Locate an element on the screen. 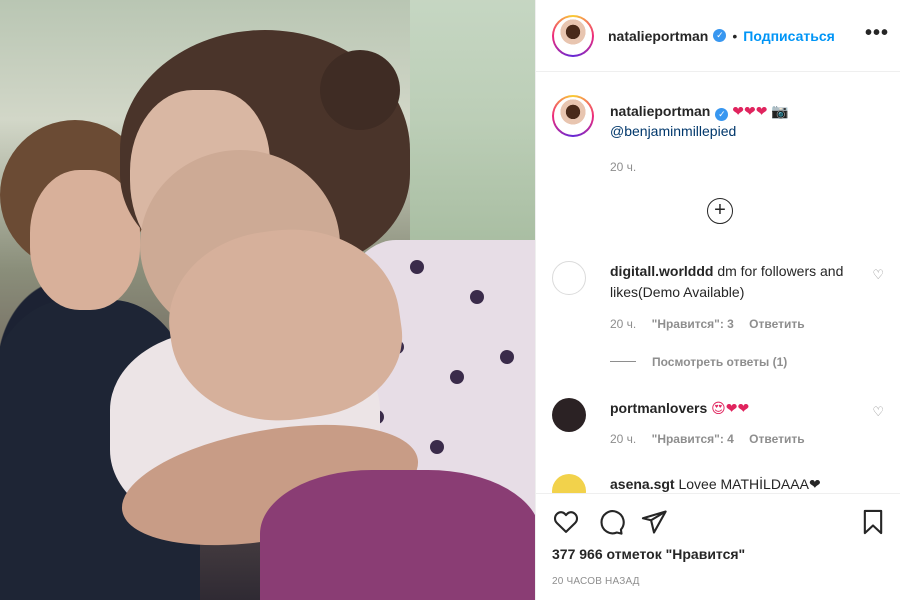 This screenshot has width=900, height=600. like-count: 377 966 отметок "Нравится" is located at coordinates (648, 554).